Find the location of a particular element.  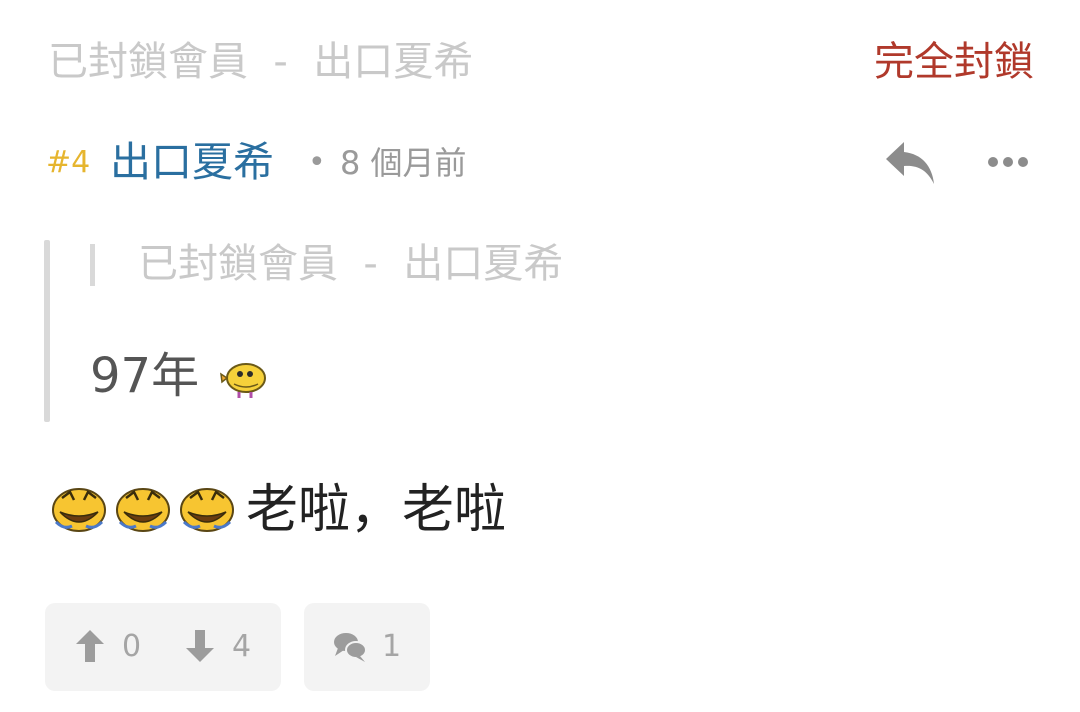

post-body-text: 老啦，老啦 is located at coordinates (376, 510).